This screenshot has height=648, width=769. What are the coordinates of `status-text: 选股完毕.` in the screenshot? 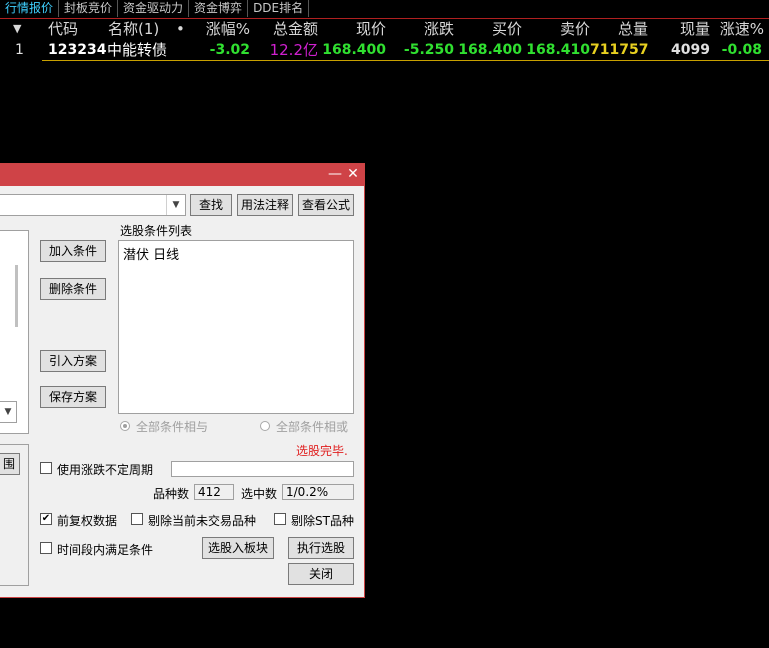 It's located at (322, 451).